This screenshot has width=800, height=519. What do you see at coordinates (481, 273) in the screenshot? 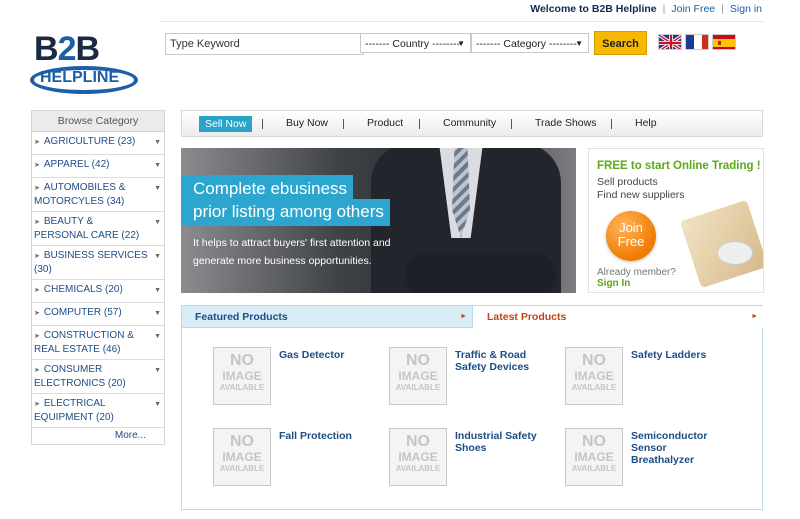
I see `banner-arms-illustration` at bounding box center [481, 273].